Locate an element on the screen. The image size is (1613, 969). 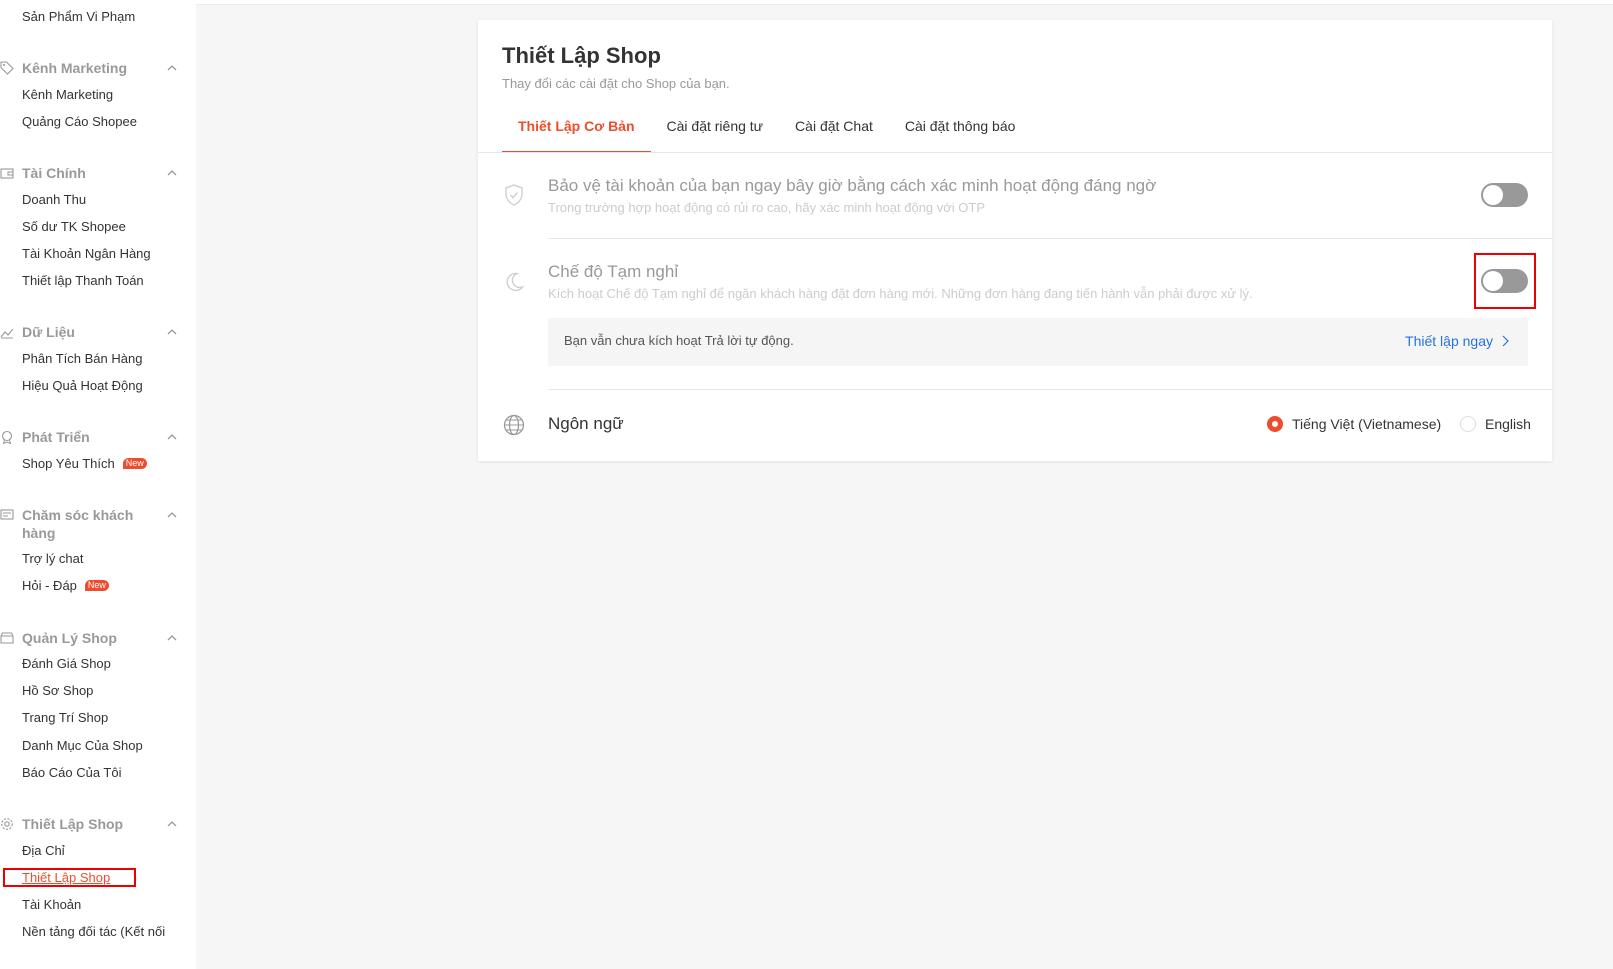
setup-now-link: Thiết lập ngay is located at coordinates (1457, 341).